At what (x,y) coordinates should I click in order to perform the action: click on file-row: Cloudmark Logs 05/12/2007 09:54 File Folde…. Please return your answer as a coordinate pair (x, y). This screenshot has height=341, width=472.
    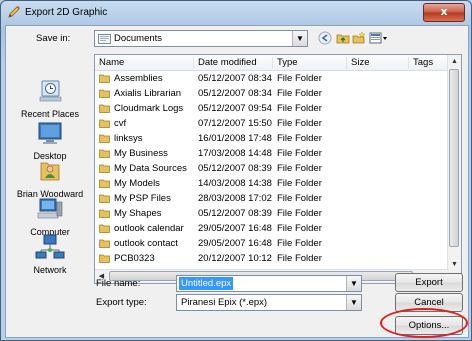
    Looking at the image, I should click on (272, 108).